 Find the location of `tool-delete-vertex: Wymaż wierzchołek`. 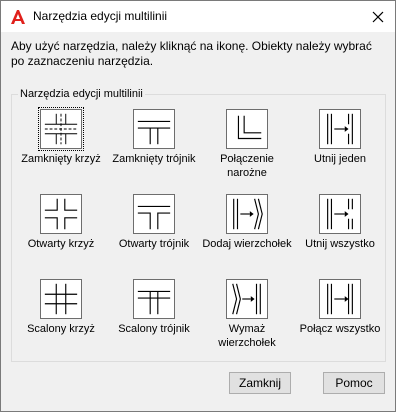

tool-delete-vertex: Wymaż wierzchołek is located at coordinates (247, 314).